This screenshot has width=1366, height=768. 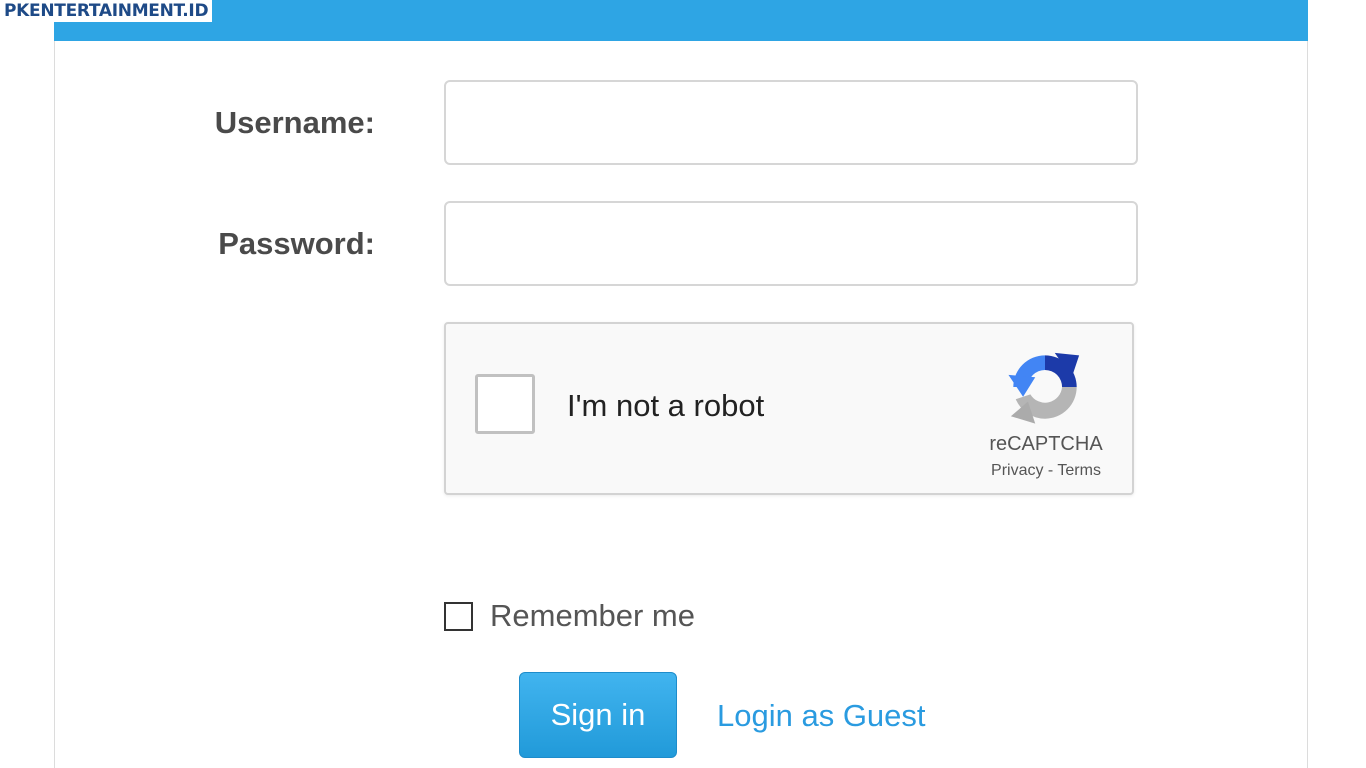 I want to click on recaptcha-brand: reCAPTCHA, so click(x=1046, y=444).